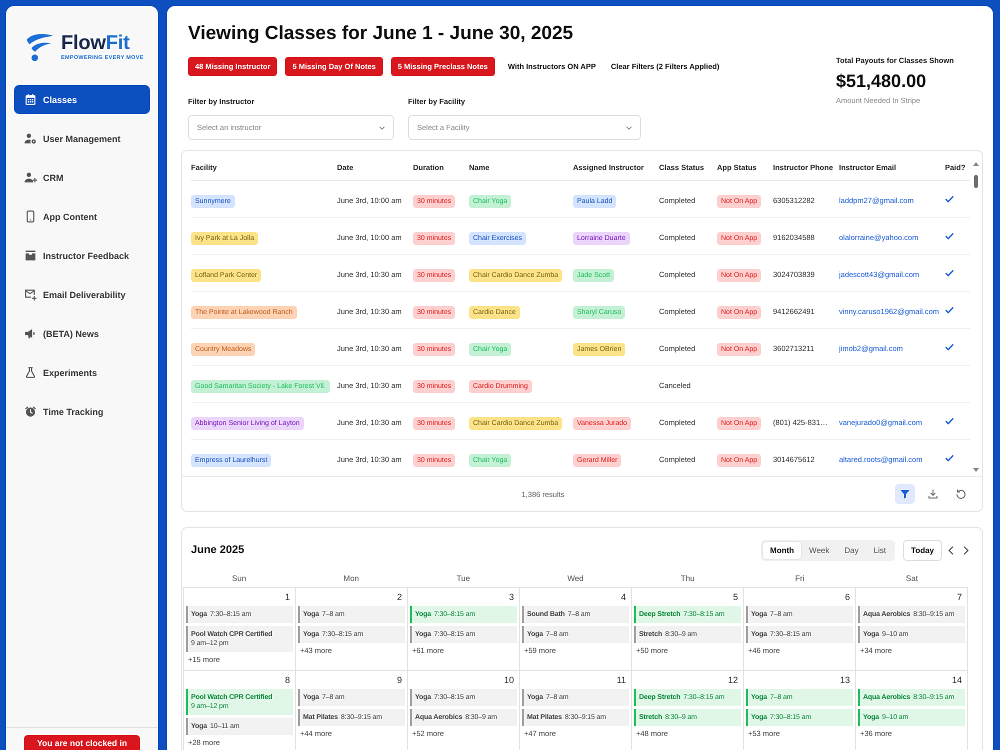  What do you see at coordinates (732, 680) in the screenshot?
I see `day-number: 12` at bounding box center [732, 680].